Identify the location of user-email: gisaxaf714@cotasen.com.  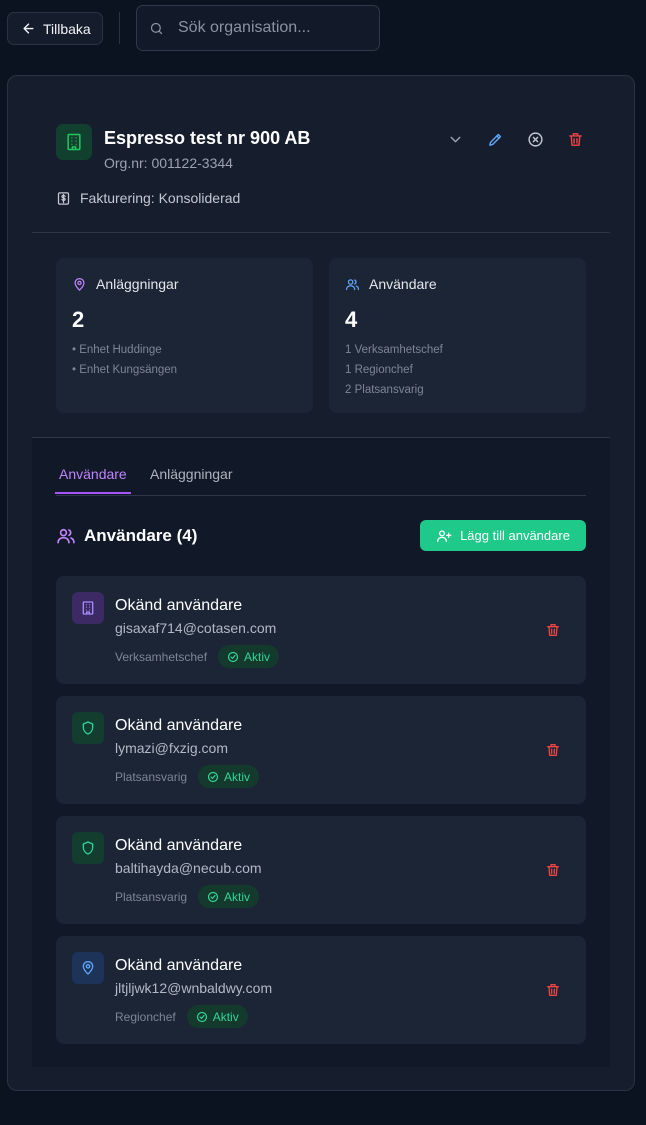
(196, 628).